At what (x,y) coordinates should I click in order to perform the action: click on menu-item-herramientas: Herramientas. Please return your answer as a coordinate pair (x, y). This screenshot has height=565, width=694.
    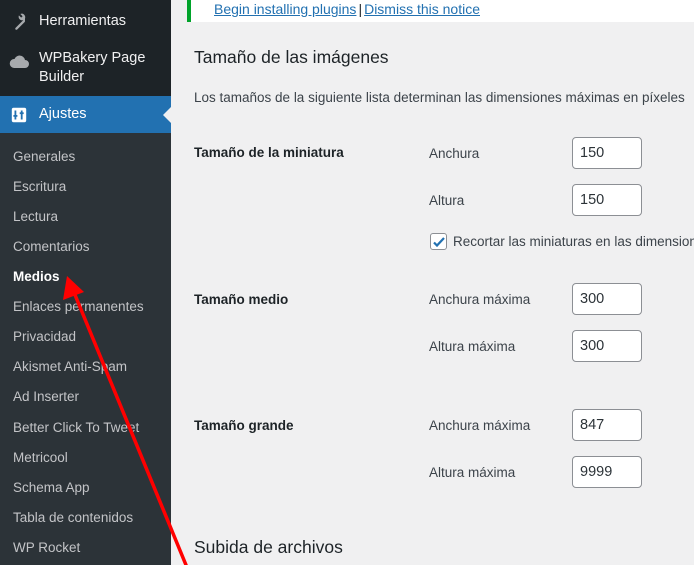
    Looking at the image, I should click on (85, 22).